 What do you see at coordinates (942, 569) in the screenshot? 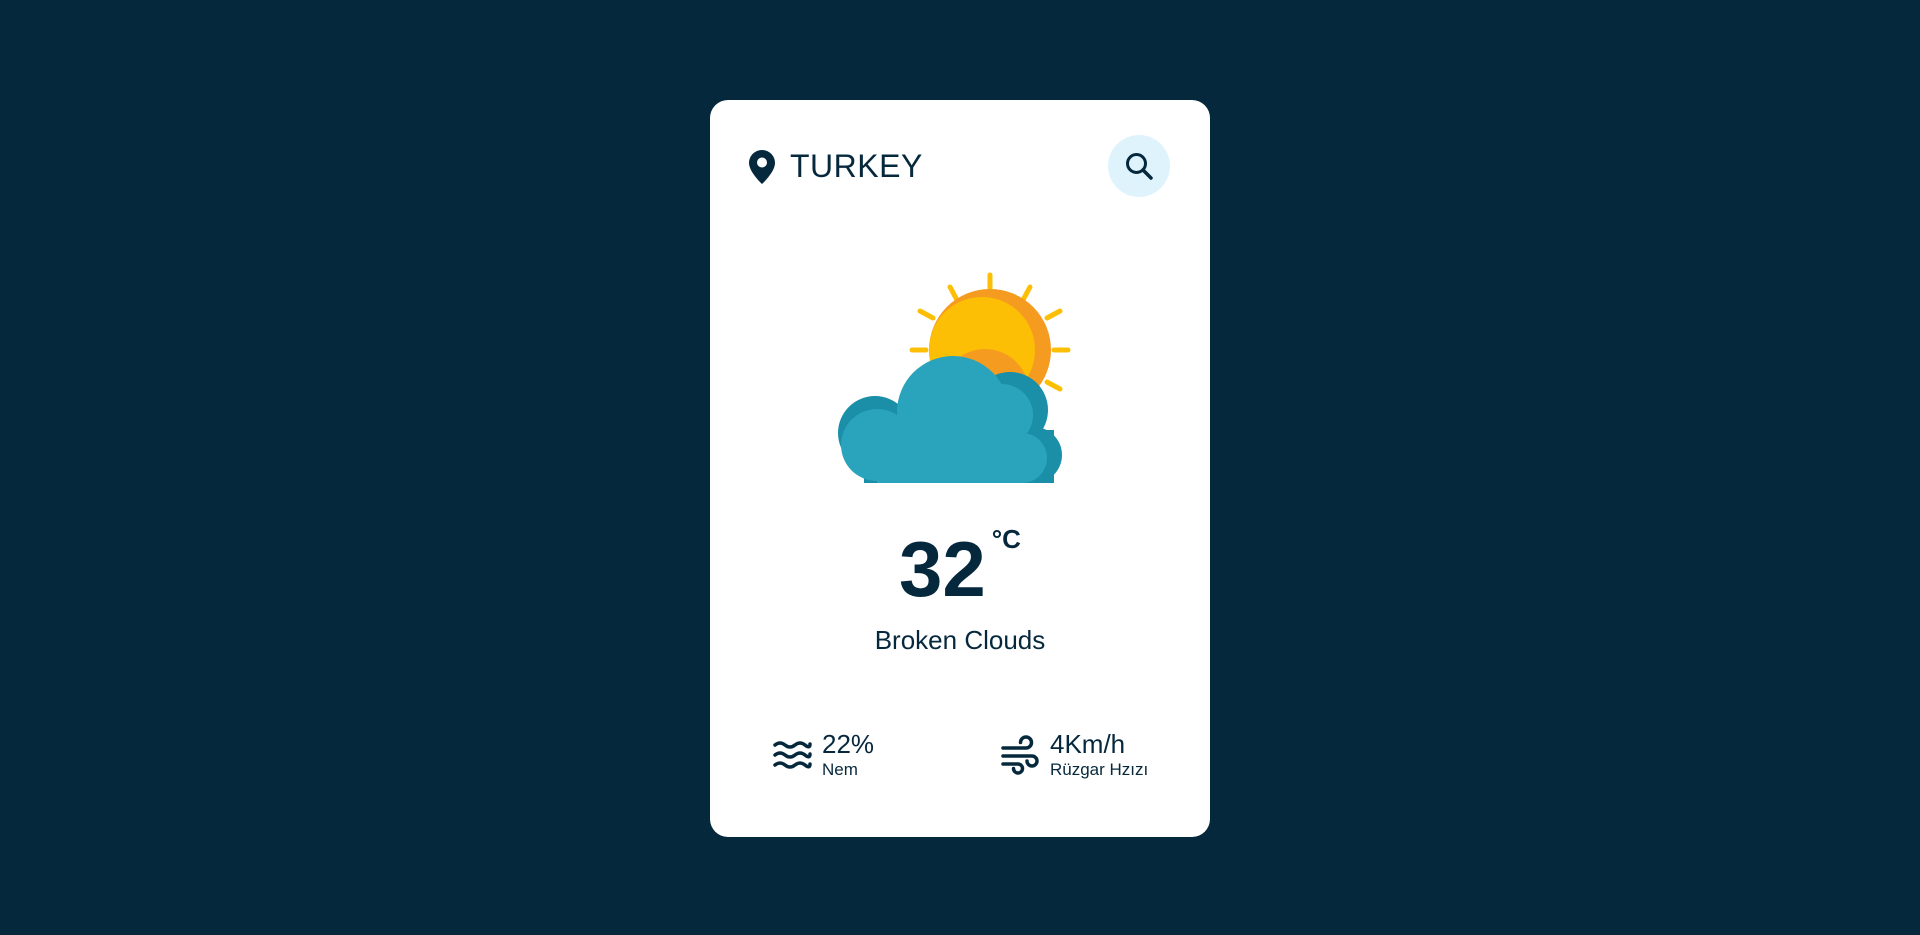
I see `temperature-value: 32` at bounding box center [942, 569].